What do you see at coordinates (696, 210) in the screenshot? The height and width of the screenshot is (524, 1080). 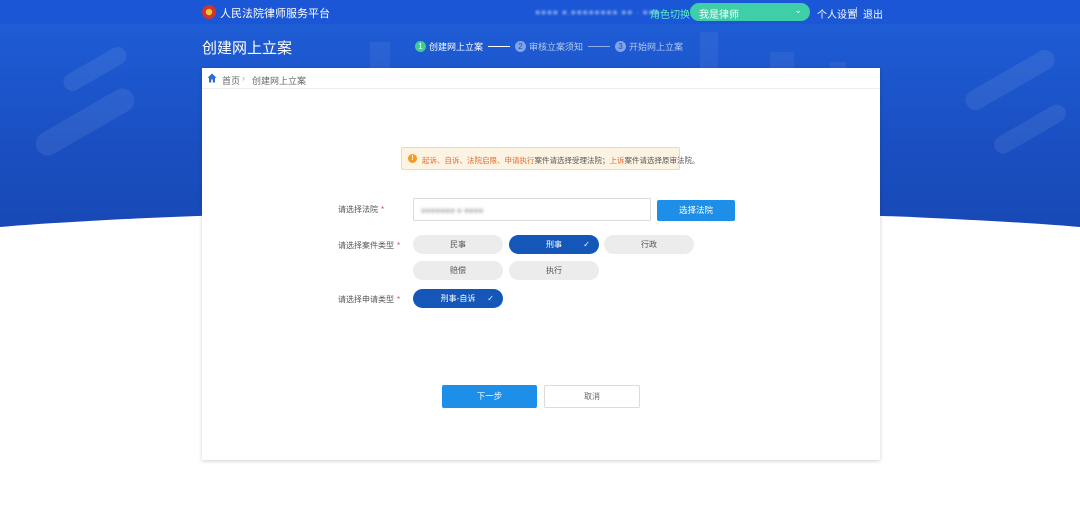 I see `select-court-button: 选择法院` at bounding box center [696, 210].